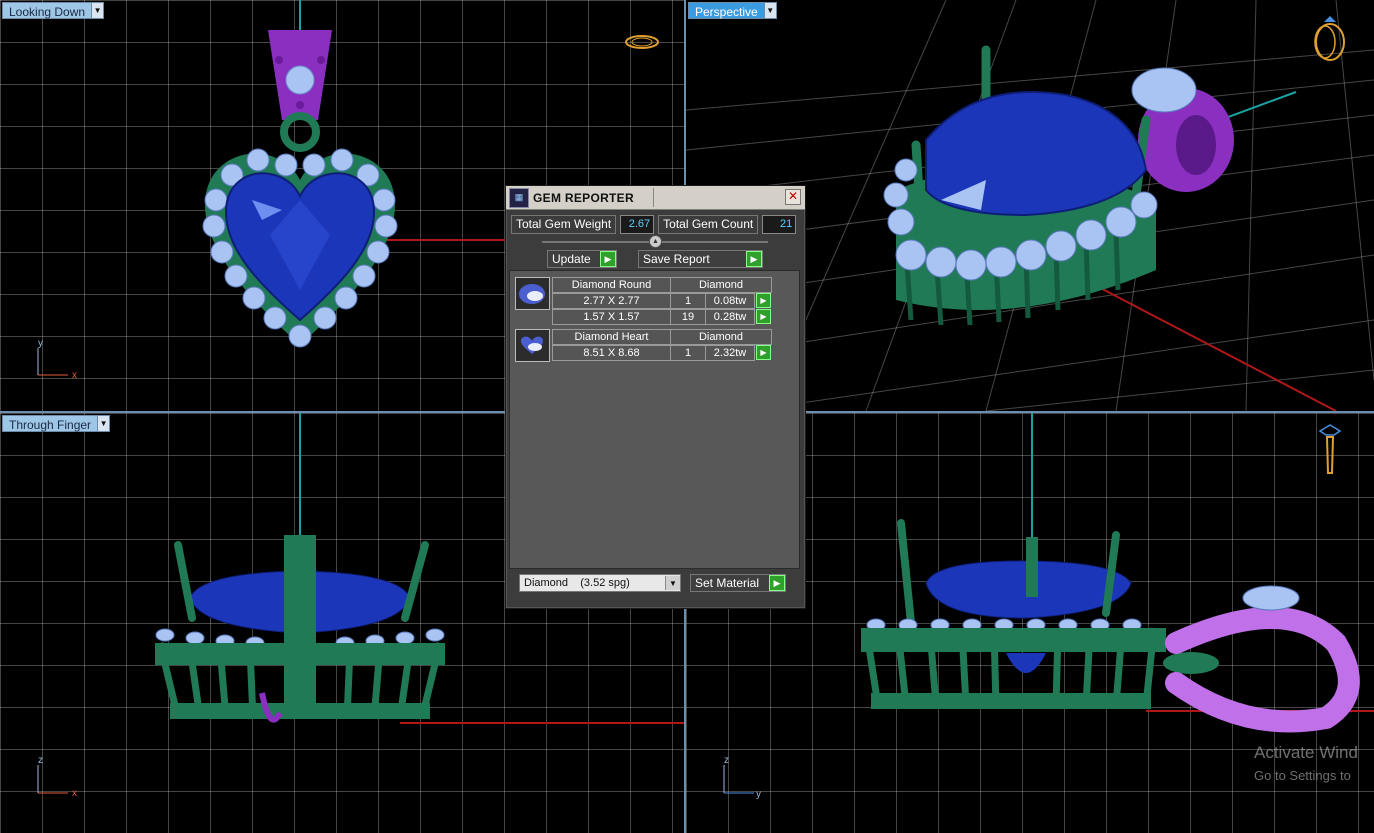 The width and height of the screenshot is (1374, 833). What do you see at coordinates (779, 224) in the screenshot?
I see `total-count-value: 21` at bounding box center [779, 224].